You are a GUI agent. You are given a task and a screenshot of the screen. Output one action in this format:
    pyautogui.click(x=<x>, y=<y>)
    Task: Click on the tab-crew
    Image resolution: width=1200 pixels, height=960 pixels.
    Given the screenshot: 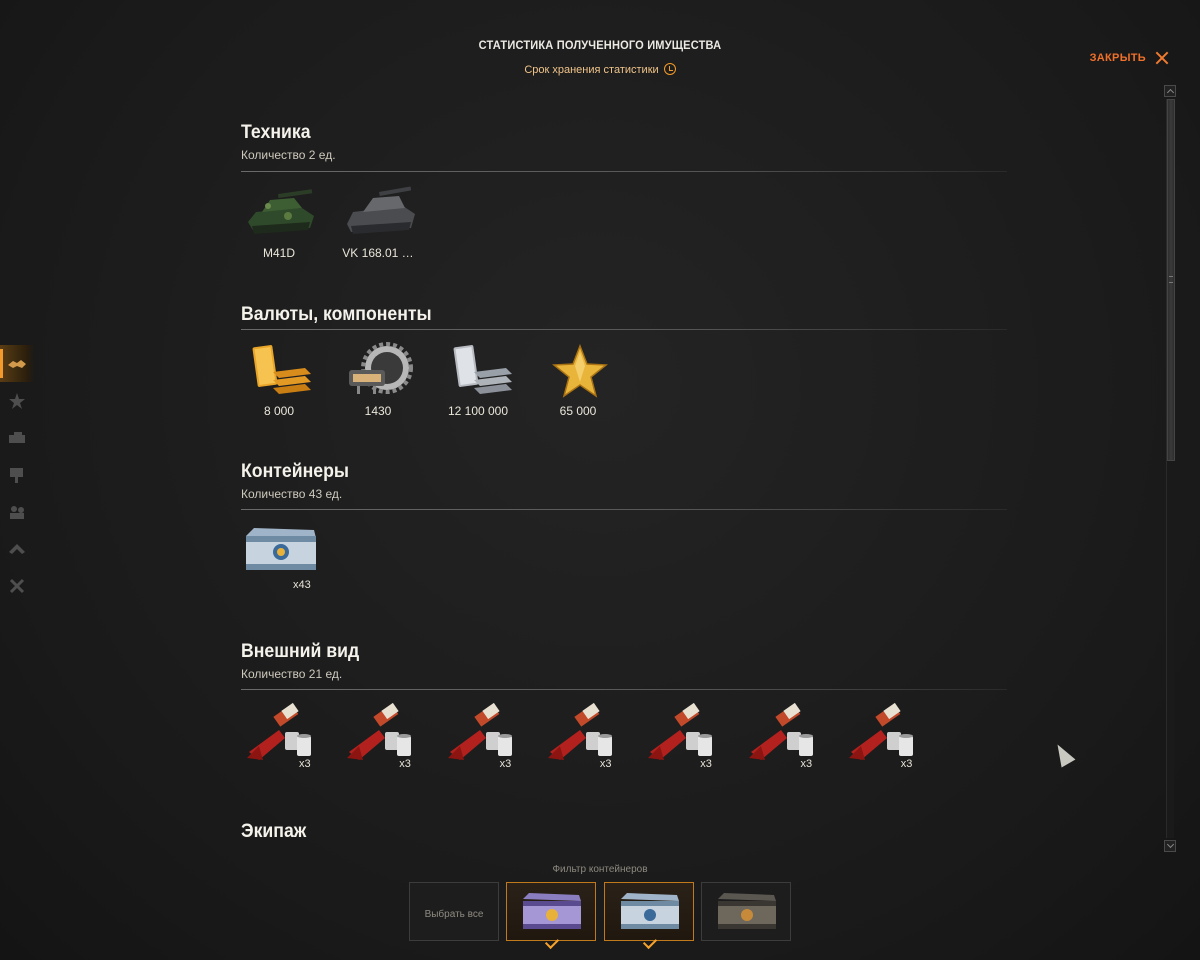 What is the action you would take?
    pyautogui.click(x=17, y=511)
    